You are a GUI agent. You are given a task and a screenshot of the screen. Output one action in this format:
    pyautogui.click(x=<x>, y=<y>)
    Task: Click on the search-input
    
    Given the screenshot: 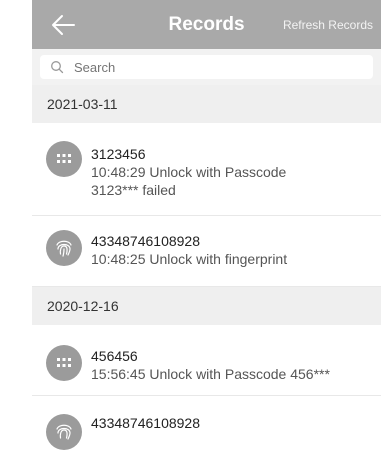 What is the action you would take?
    pyautogui.click(x=184, y=67)
    